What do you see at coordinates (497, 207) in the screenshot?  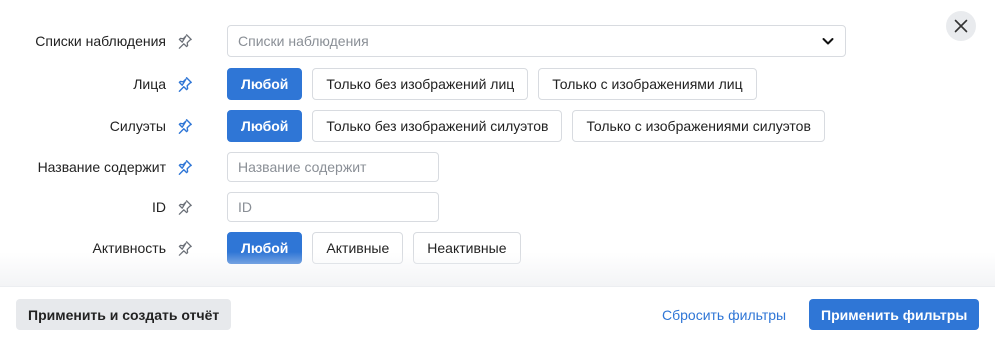 I see `filter-row-id: ID` at bounding box center [497, 207].